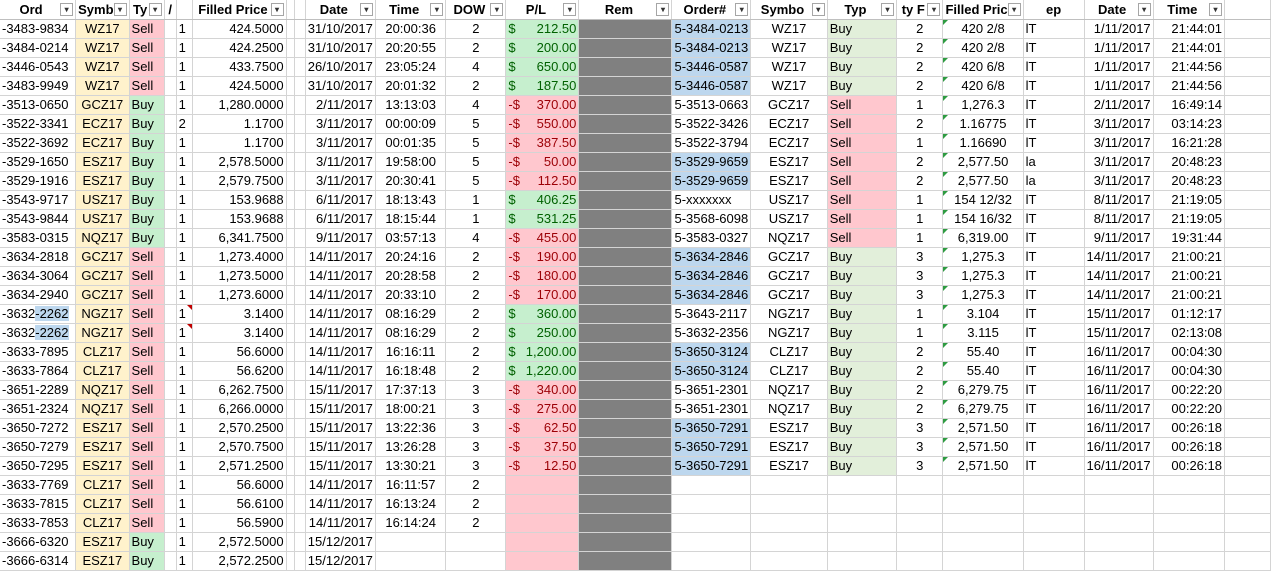  I want to click on time-cell: 20:20:55, so click(411, 48).